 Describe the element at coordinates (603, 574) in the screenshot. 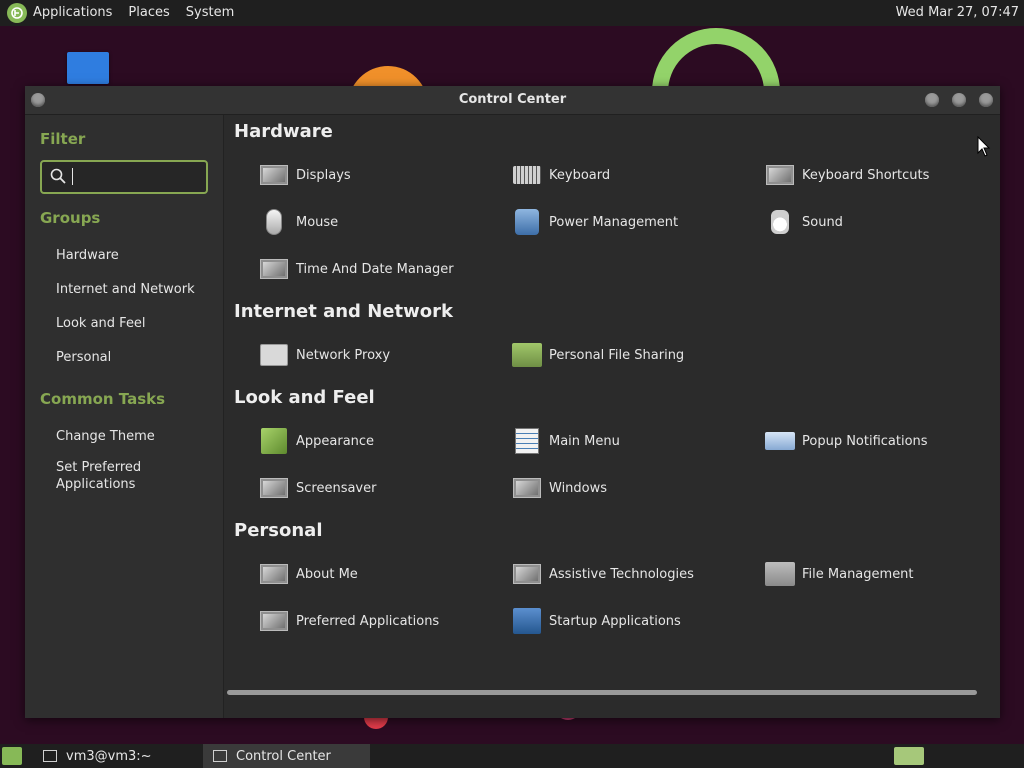

I see `item-assistive-technologies: Assistive Technologies` at that location.